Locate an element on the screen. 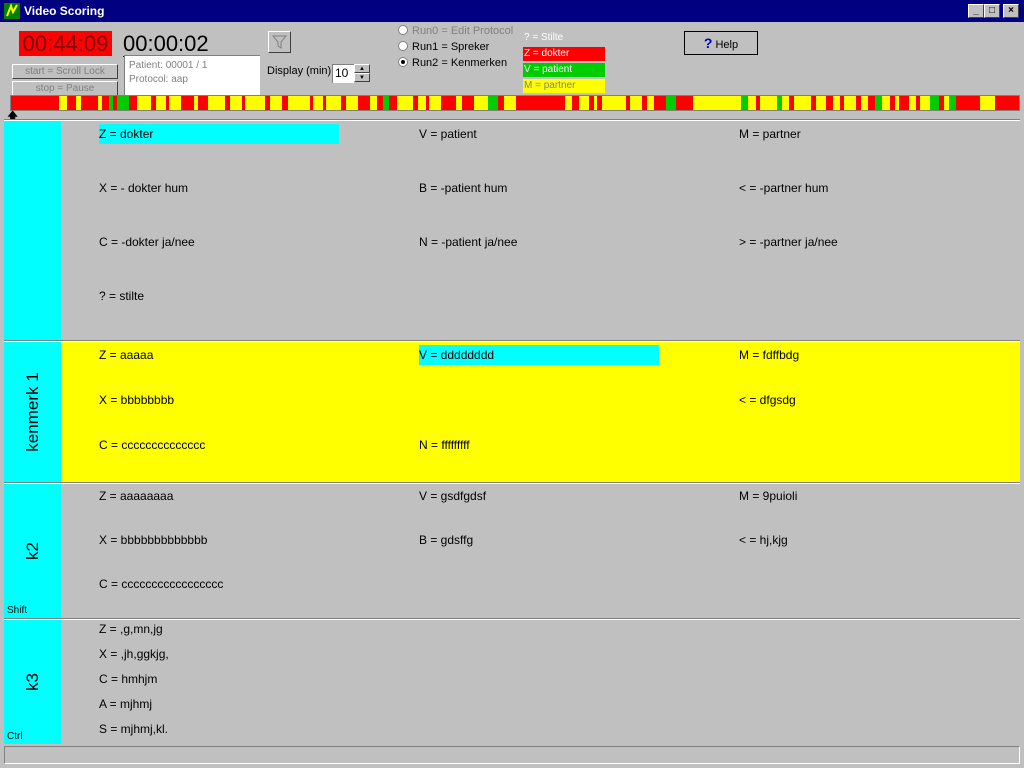  code-item: X = bbbbbbbbbbbbb is located at coordinates (153, 540).